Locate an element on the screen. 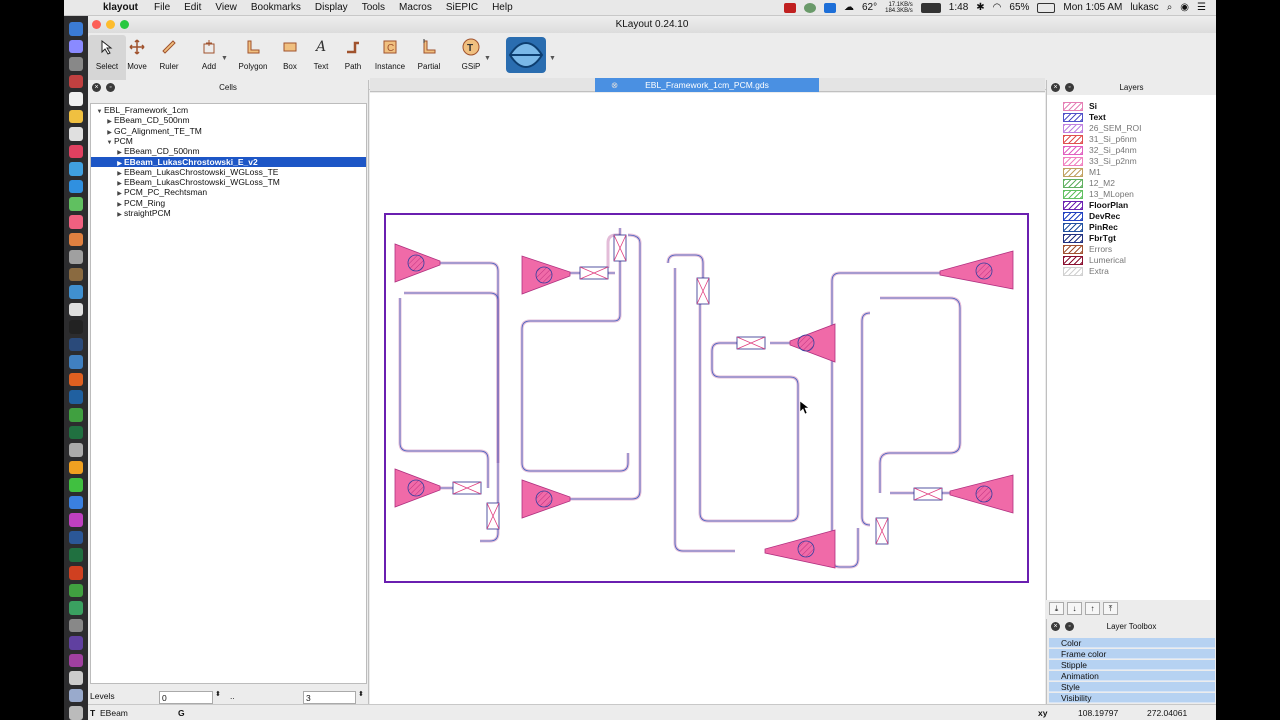 The height and width of the screenshot is (720, 1280). battery-icon is located at coordinates (1046, 7).